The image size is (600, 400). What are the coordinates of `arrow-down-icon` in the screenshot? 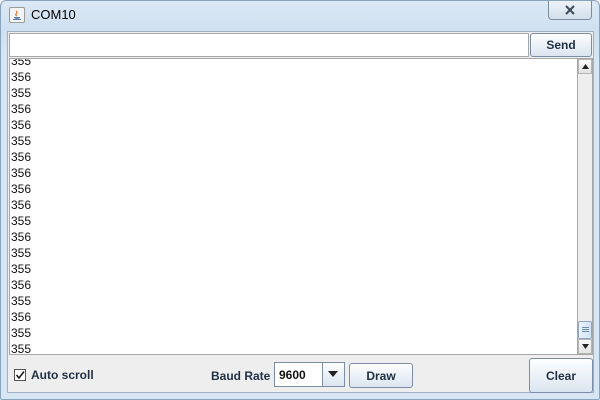 It's located at (585, 346).